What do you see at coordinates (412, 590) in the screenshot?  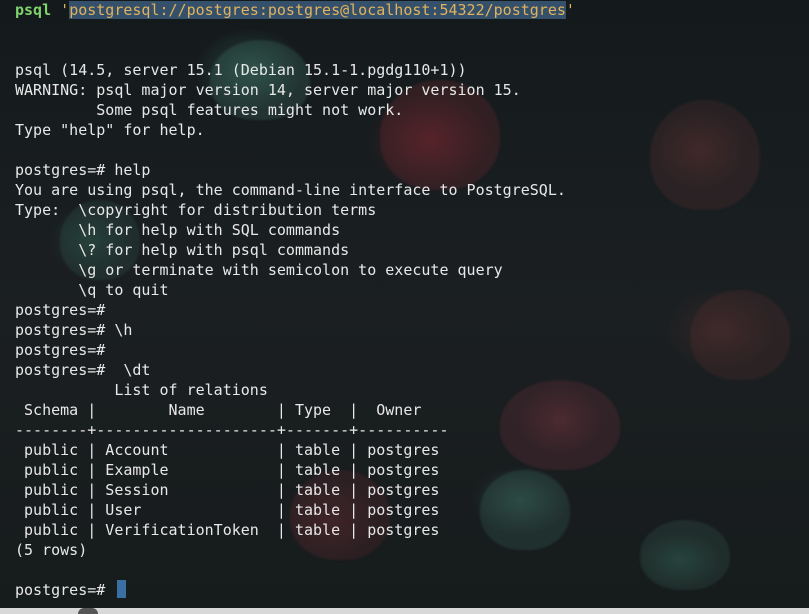 I see `active-prompt-line: postgres=#` at bounding box center [412, 590].